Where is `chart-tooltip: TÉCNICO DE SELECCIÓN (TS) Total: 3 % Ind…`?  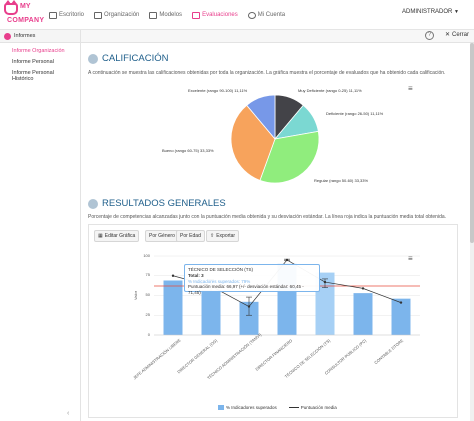
chart-tooltip: TÉCNICO DE SELECCIÓN (TS) Total: 3 % Ind… is located at coordinates (252, 279).